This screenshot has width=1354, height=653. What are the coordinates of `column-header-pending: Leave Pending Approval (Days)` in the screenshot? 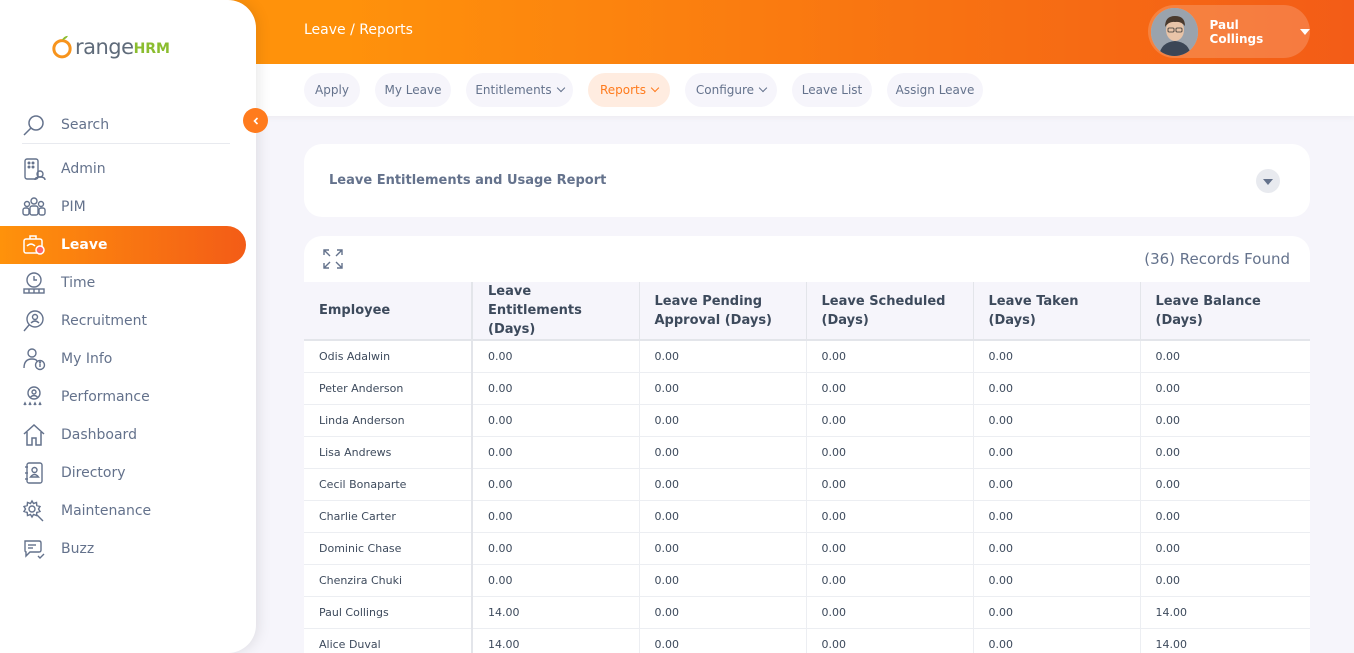 It's located at (723, 311).